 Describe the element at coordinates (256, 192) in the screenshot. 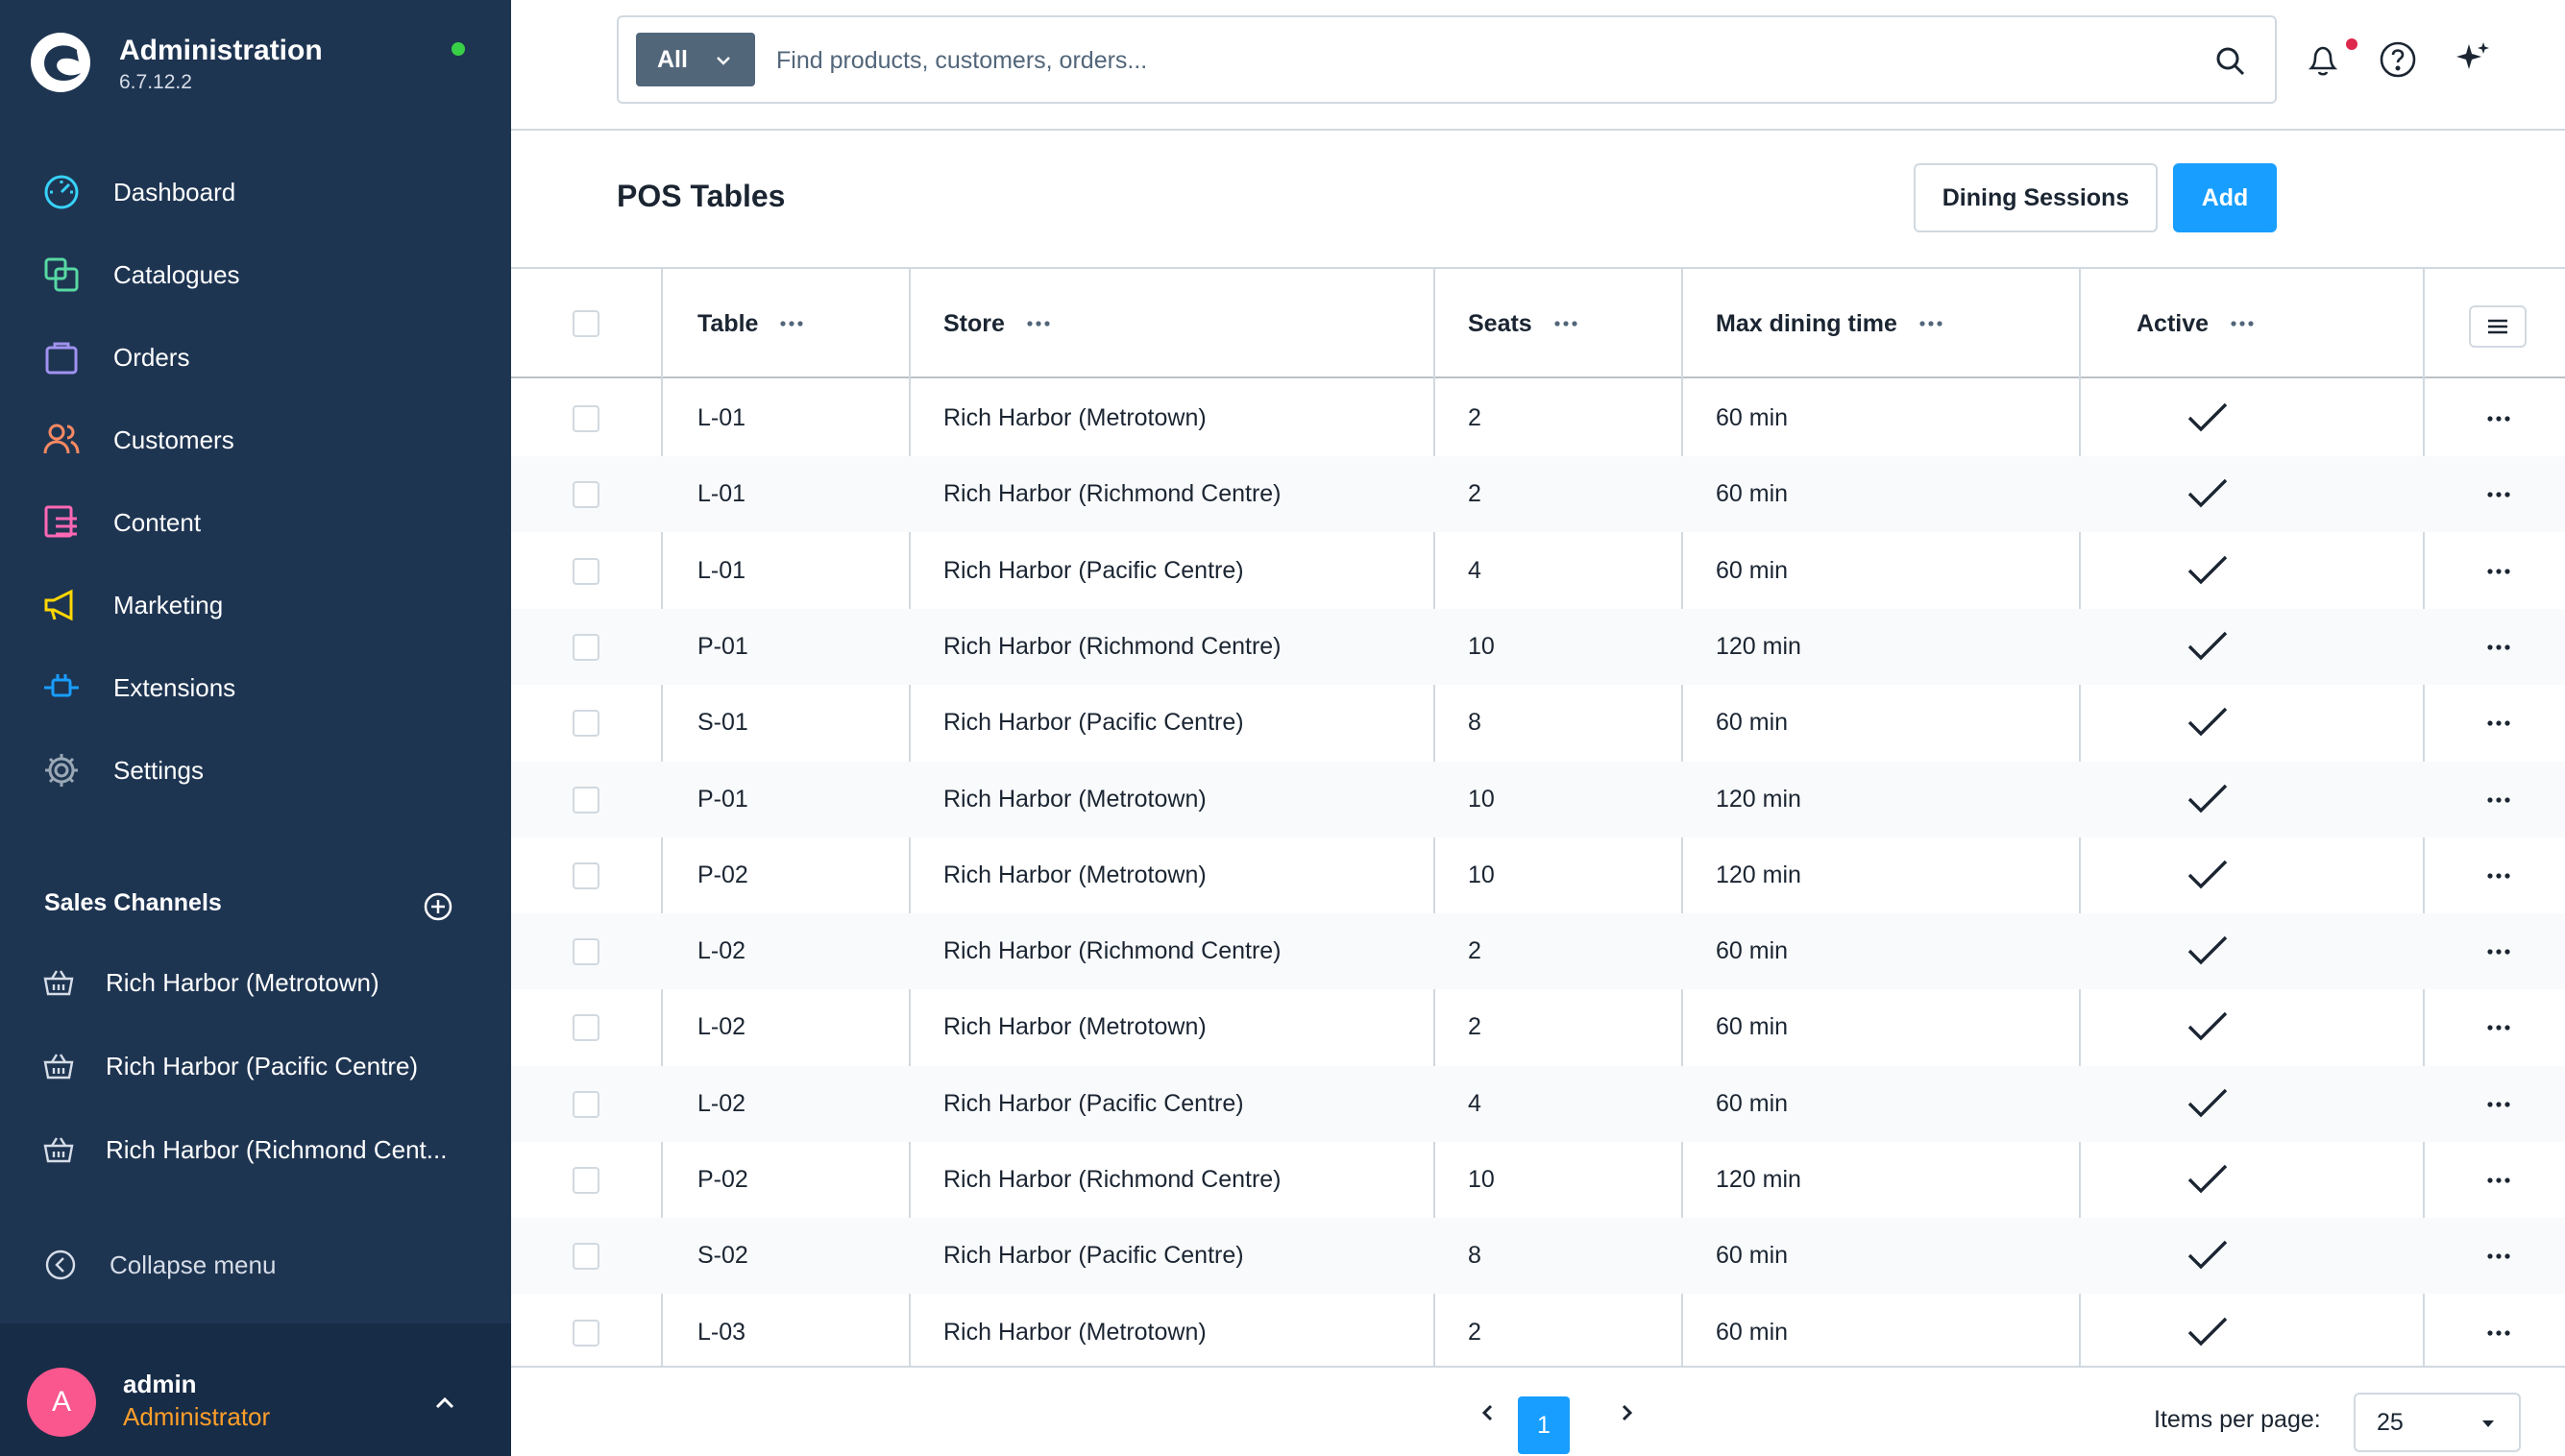

I see `sidebar-item-dashboard: Dashboard` at that location.